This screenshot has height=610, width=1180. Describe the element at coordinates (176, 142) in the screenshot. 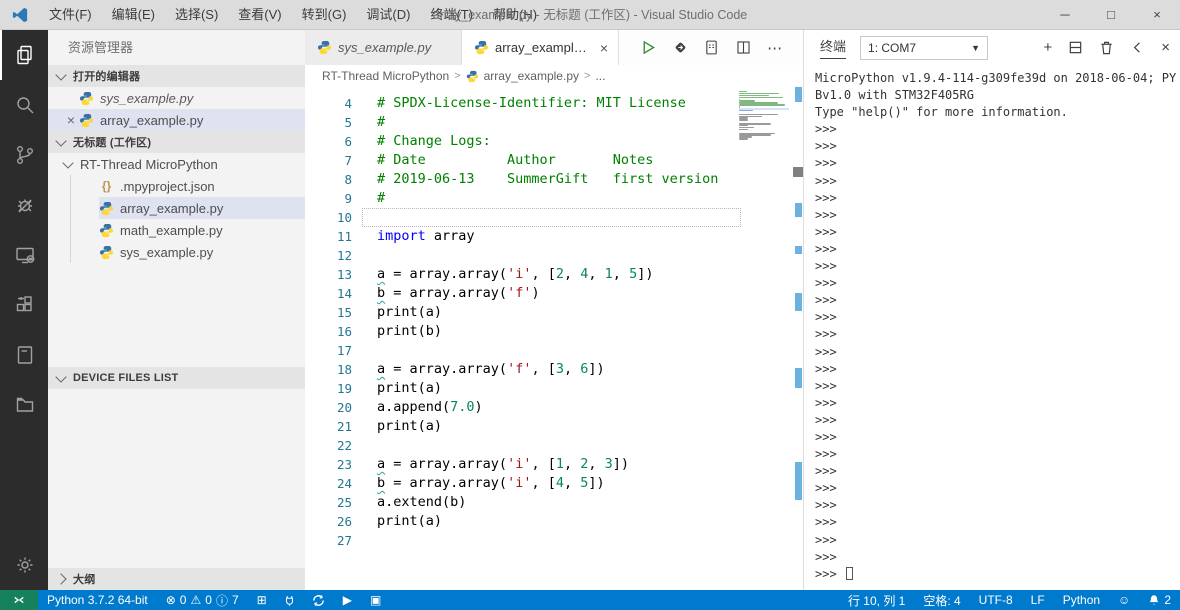

I see `workspace-header: 无标题 (工作区)` at that location.